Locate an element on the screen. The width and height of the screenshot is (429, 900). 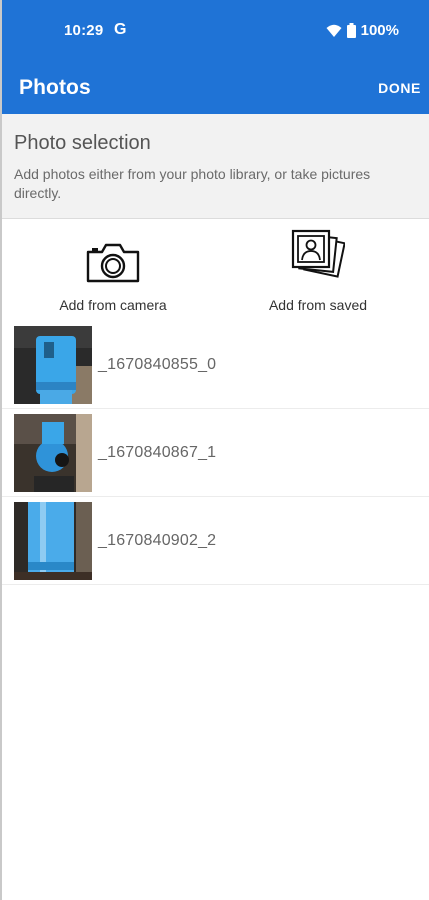
battery-percent: 100% is located at coordinates (379, 30).